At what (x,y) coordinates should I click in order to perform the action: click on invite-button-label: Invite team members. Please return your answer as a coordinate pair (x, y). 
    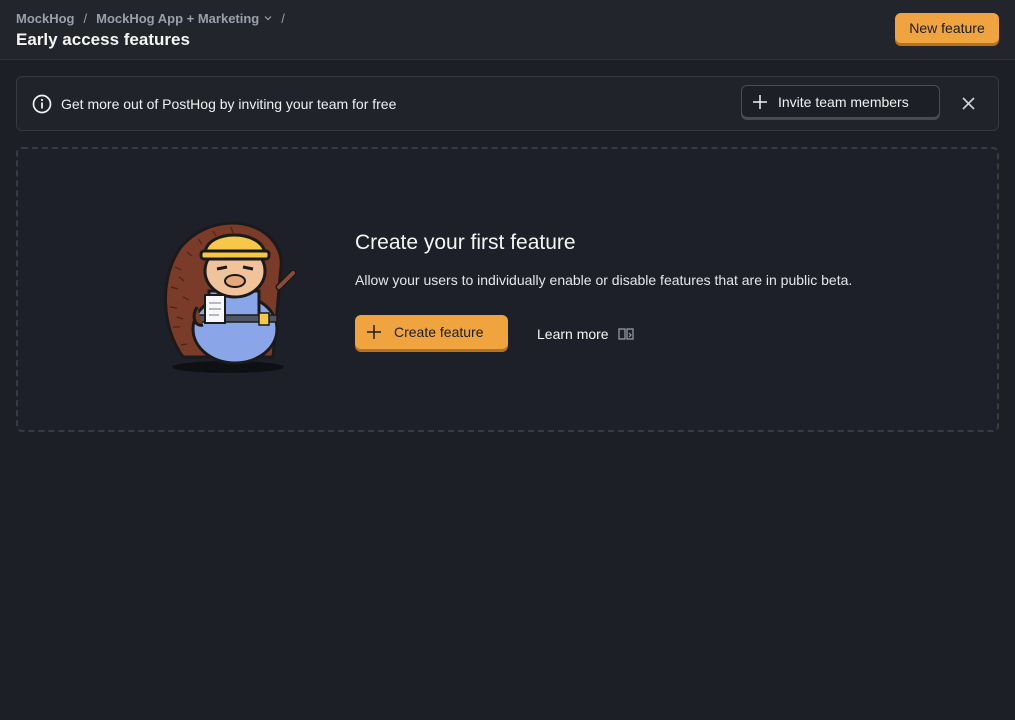
    Looking at the image, I should click on (843, 101).